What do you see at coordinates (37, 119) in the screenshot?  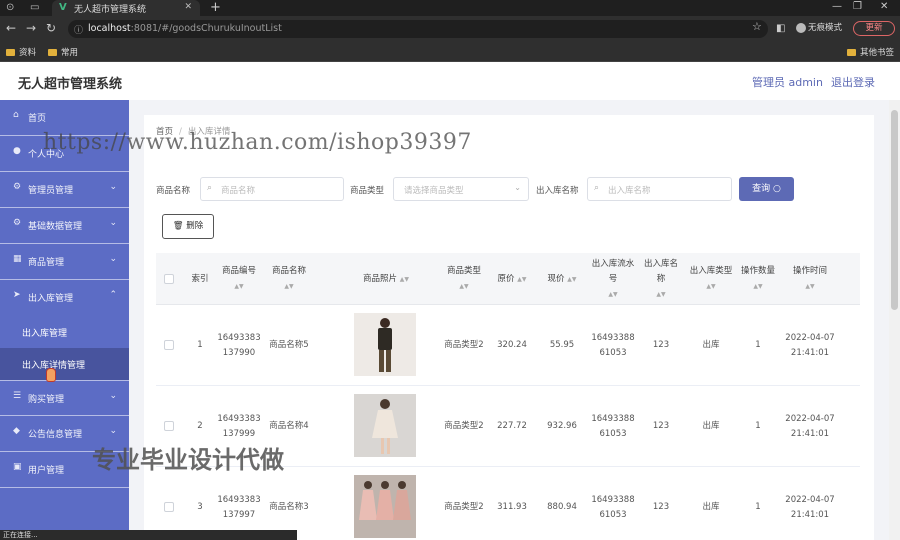 I see `sidebar-item-label: 首页` at bounding box center [37, 119].